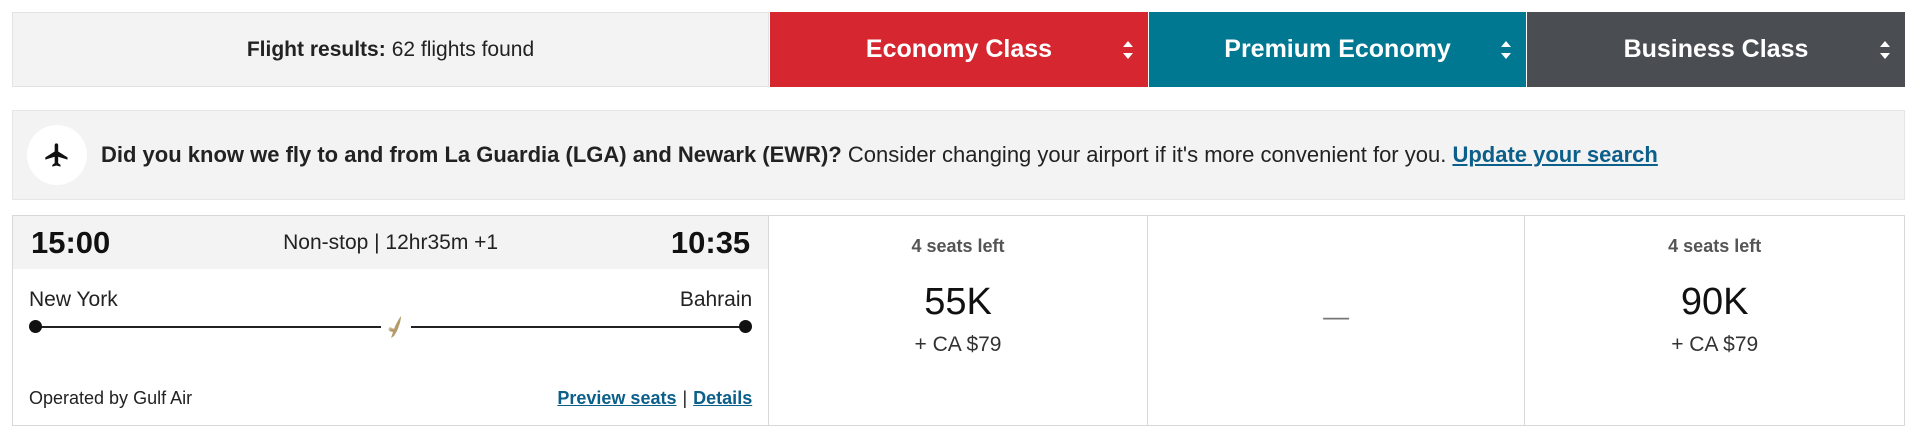 This screenshot has height=436, width=1920. Describe the element at coordinates (958, 302) in the screenshot. I see `fare-points: 55K` at that location.